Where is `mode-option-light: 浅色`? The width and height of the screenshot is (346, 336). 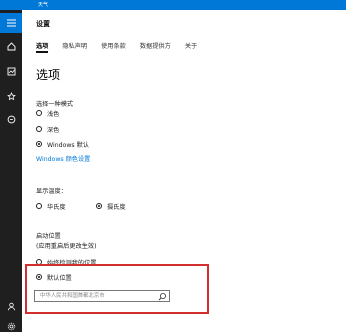
mode-option-light: 浅色 is located at coordinates (47, 113).